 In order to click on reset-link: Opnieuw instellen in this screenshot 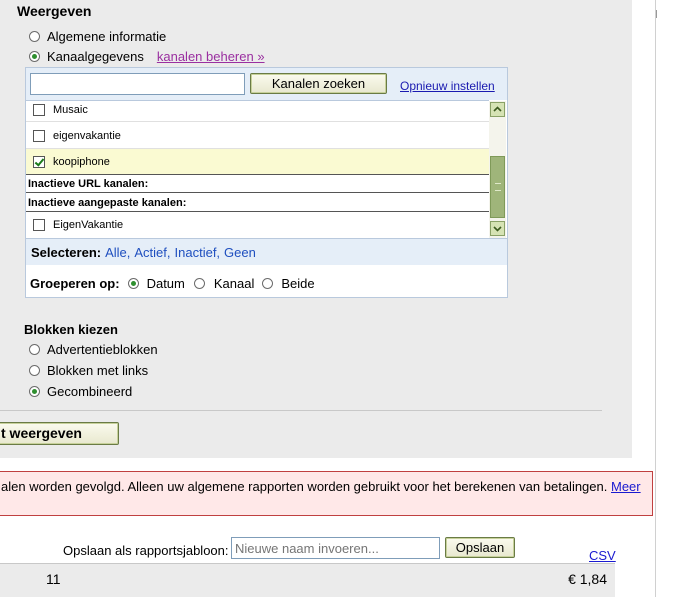, I will do `click(447, 86)`.